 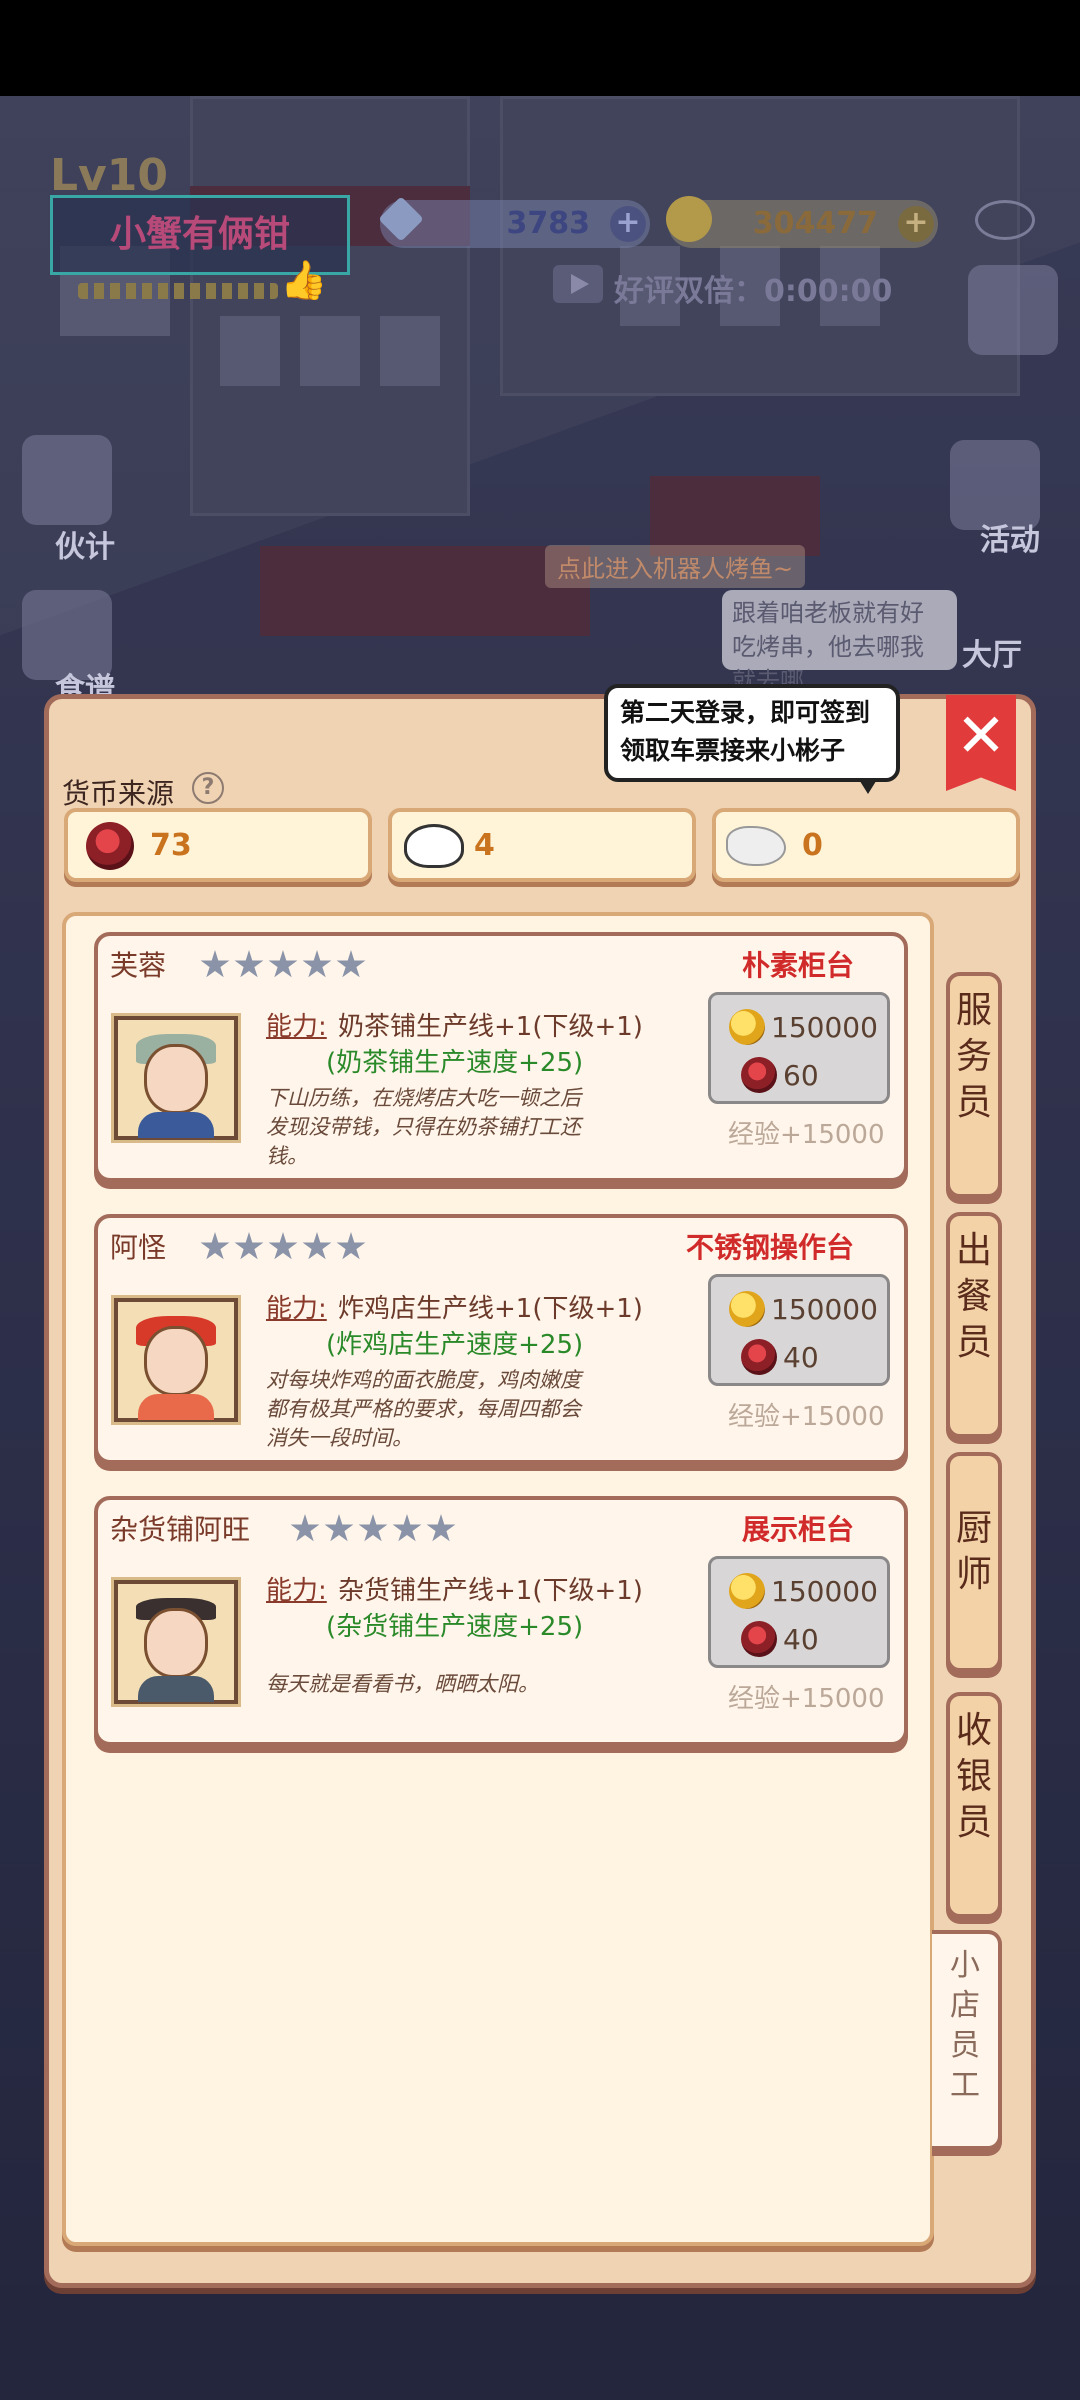 What do you see at coordinates (974, 1325) in the screenshot?
I see `tab-server: 出餐员` at bounding box center [974, 1325].